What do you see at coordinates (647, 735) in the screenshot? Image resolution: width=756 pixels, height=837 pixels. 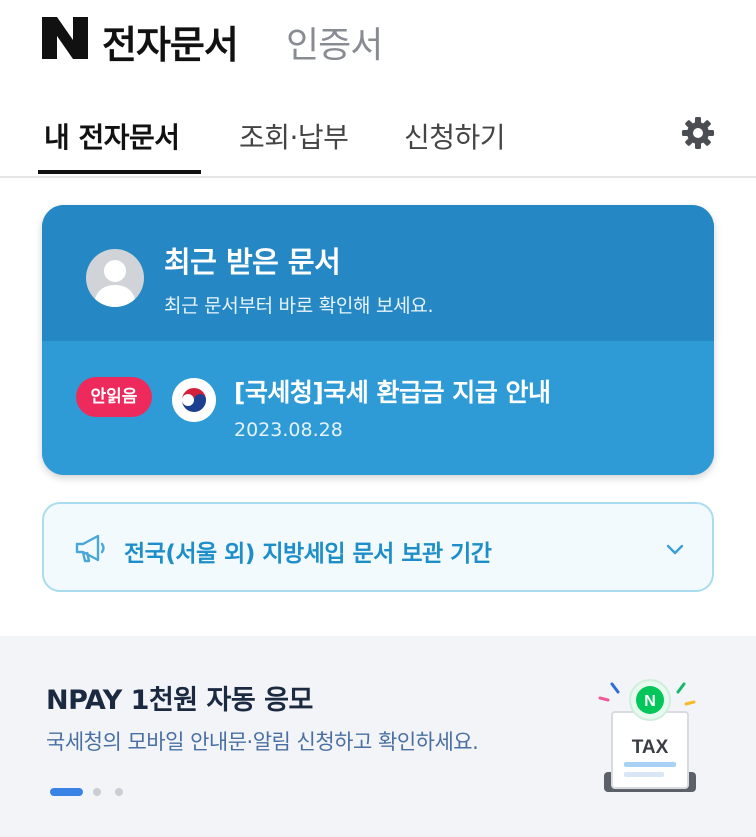 I see `tax-document-illustration: TAX N` at bounding box center [647, 735].